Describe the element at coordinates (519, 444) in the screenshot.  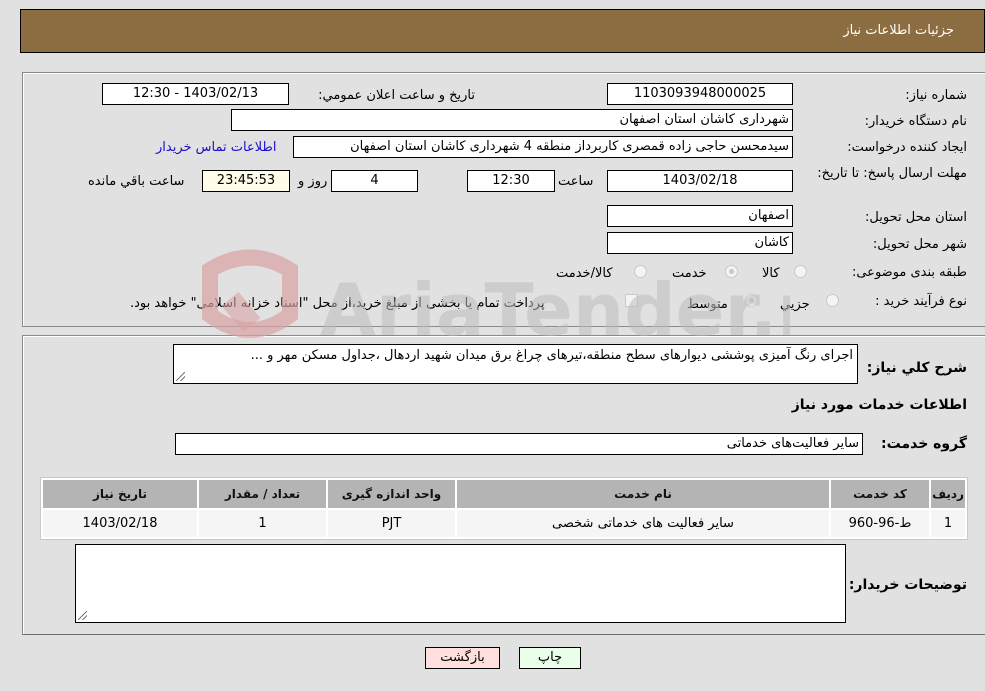
I see `service-group-field: سایر فعالیت‌های خدماتی` at that location.